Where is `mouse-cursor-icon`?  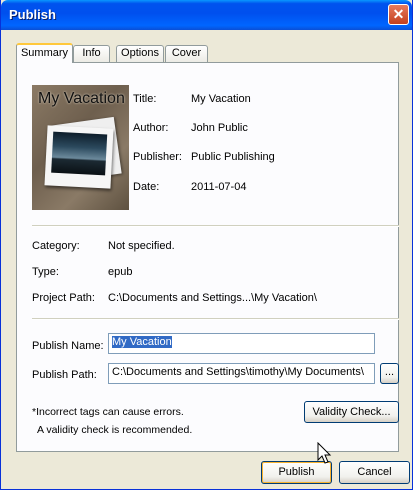
mouse-cursor-icon is located at coordinates (324, 453).